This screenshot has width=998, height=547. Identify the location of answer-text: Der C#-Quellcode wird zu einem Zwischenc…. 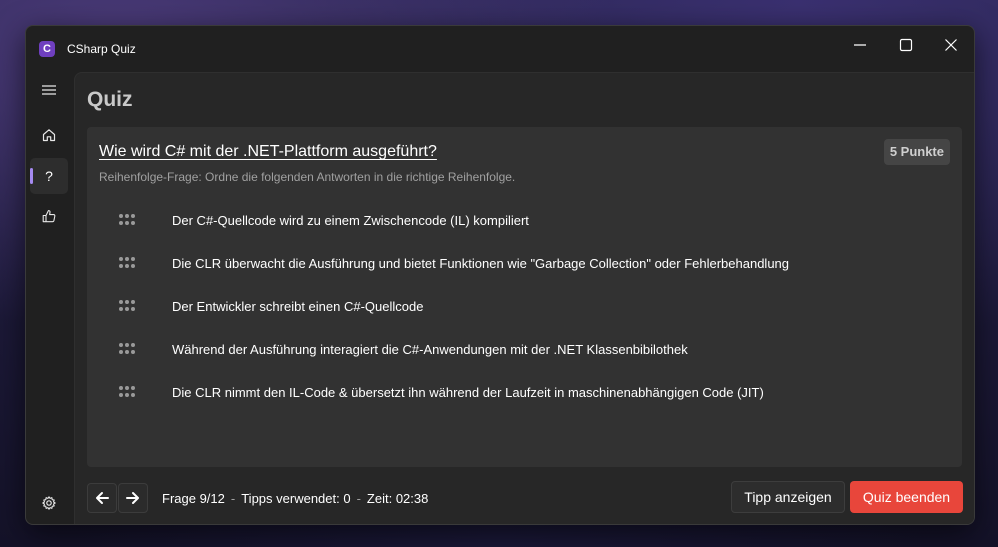
(350, 220).